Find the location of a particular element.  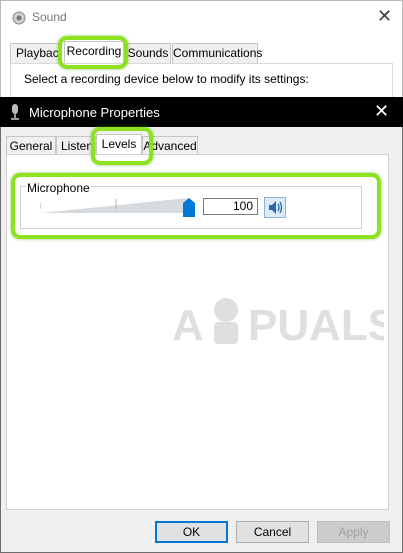

sound-tab-communications: Communications is located at coordinates (217, 53).